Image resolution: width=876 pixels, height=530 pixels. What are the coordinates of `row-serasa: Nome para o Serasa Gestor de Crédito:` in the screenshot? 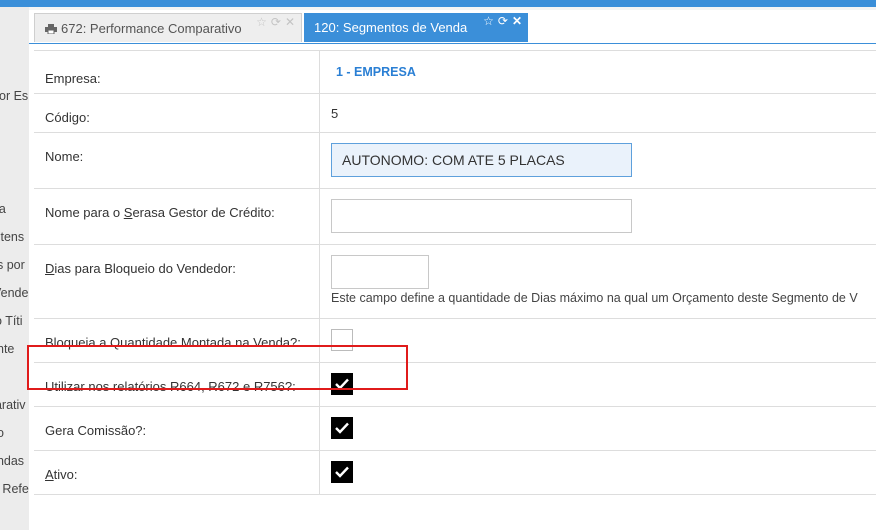 It's located at (455, 217).